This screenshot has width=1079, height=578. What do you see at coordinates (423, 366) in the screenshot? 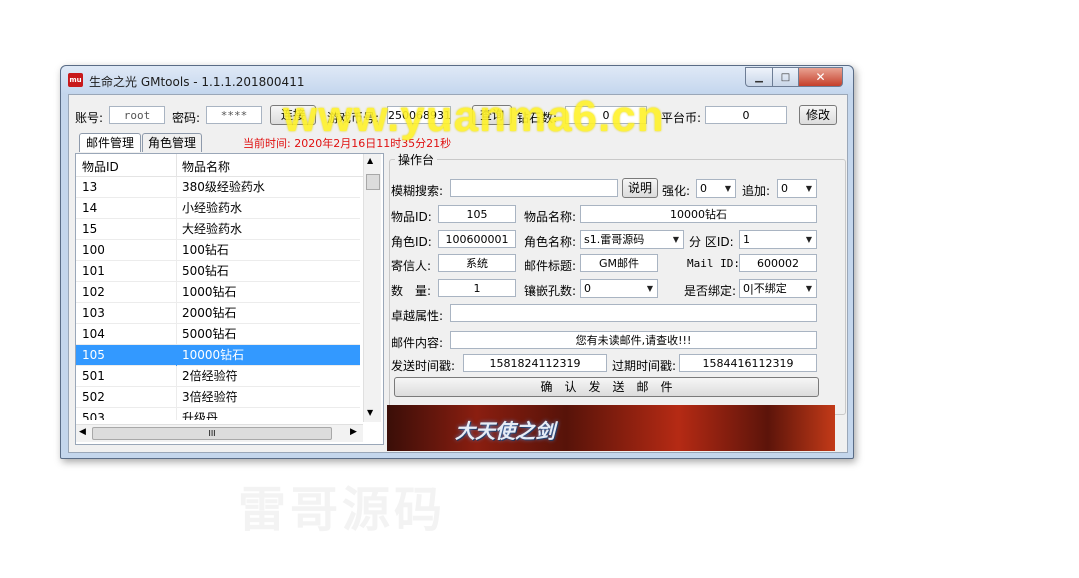
I see `send-time-label: 发送时间戳:` at bounding box center [423, 366].